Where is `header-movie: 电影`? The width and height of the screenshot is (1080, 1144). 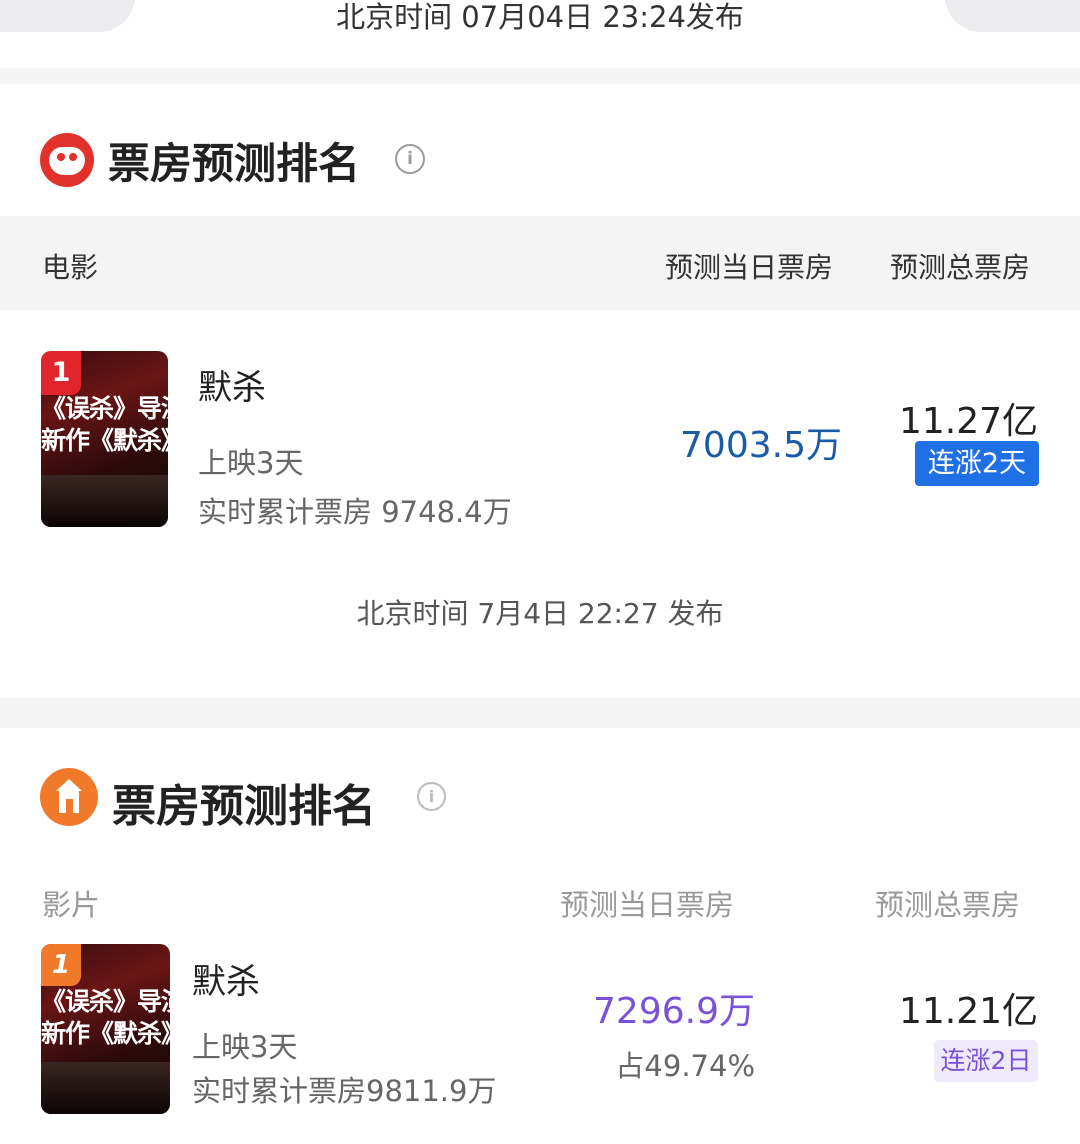 header-movie: 电影 is located at coordinates (70, 267).